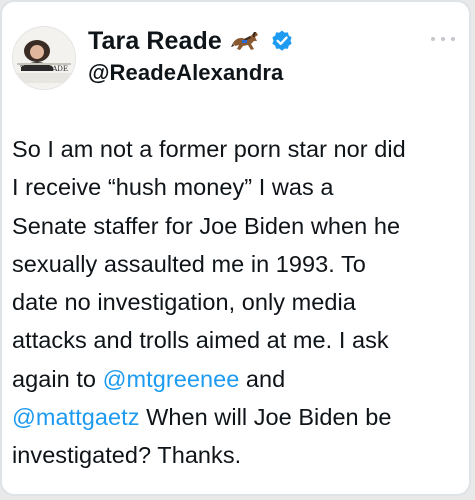 The image size is (475, 500). What do you see at coordinates (200, 340) in the screenshot?
I see `tweet-line: attacks and trolls aimed at me. I ask` at bounding box center [200, 340].